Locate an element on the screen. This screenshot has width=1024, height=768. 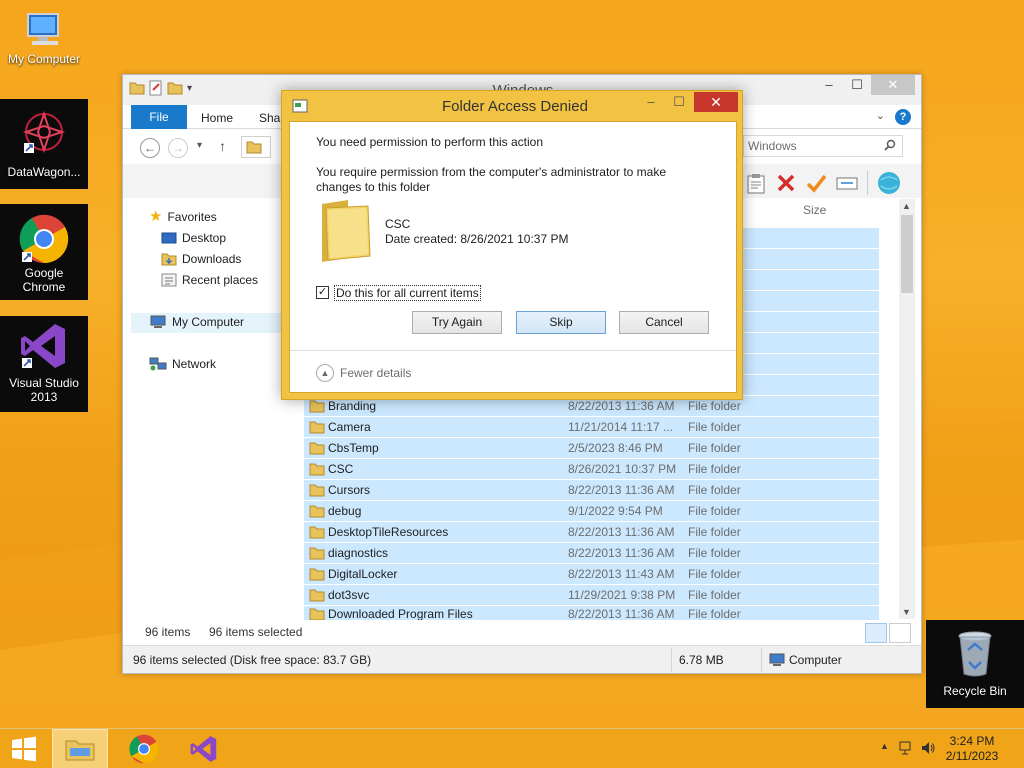
system-tray: ▲ 3:24 PM 2/11/2023 is located at coordinates (944, 748).